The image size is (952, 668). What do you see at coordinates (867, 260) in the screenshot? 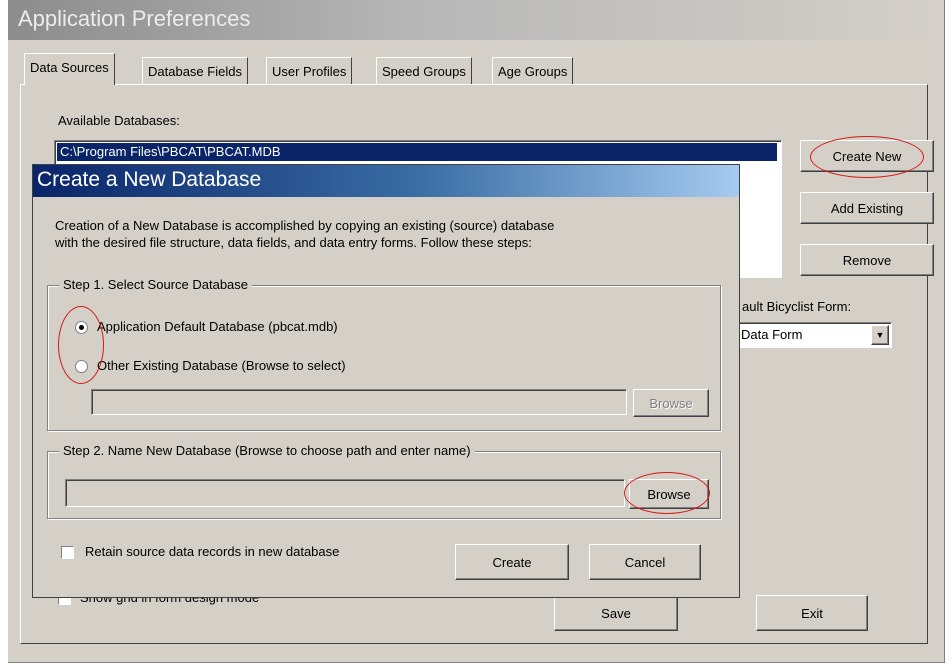
I see `remove-button: Remove` at bounding box center [867, 260].